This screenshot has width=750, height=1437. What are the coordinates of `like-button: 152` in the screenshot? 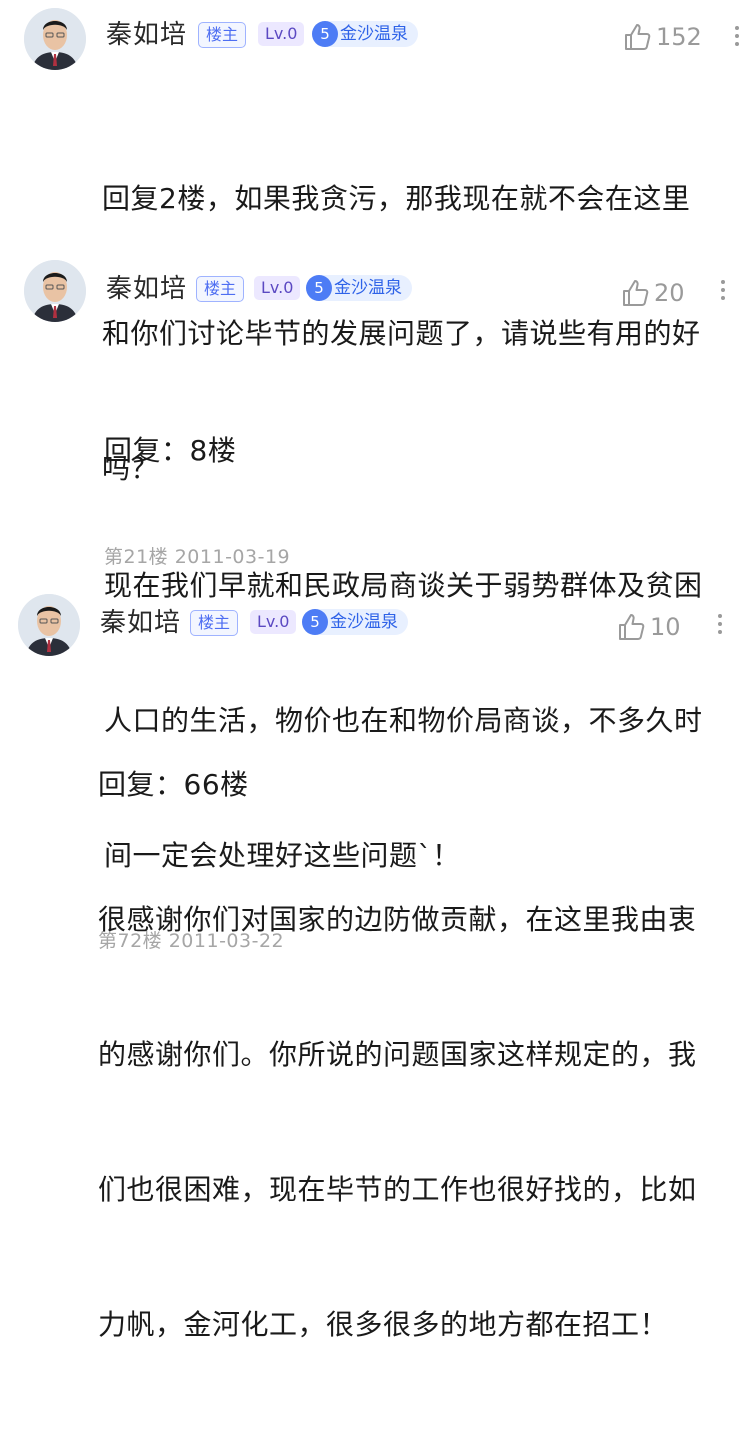 It's located at (662, 37).